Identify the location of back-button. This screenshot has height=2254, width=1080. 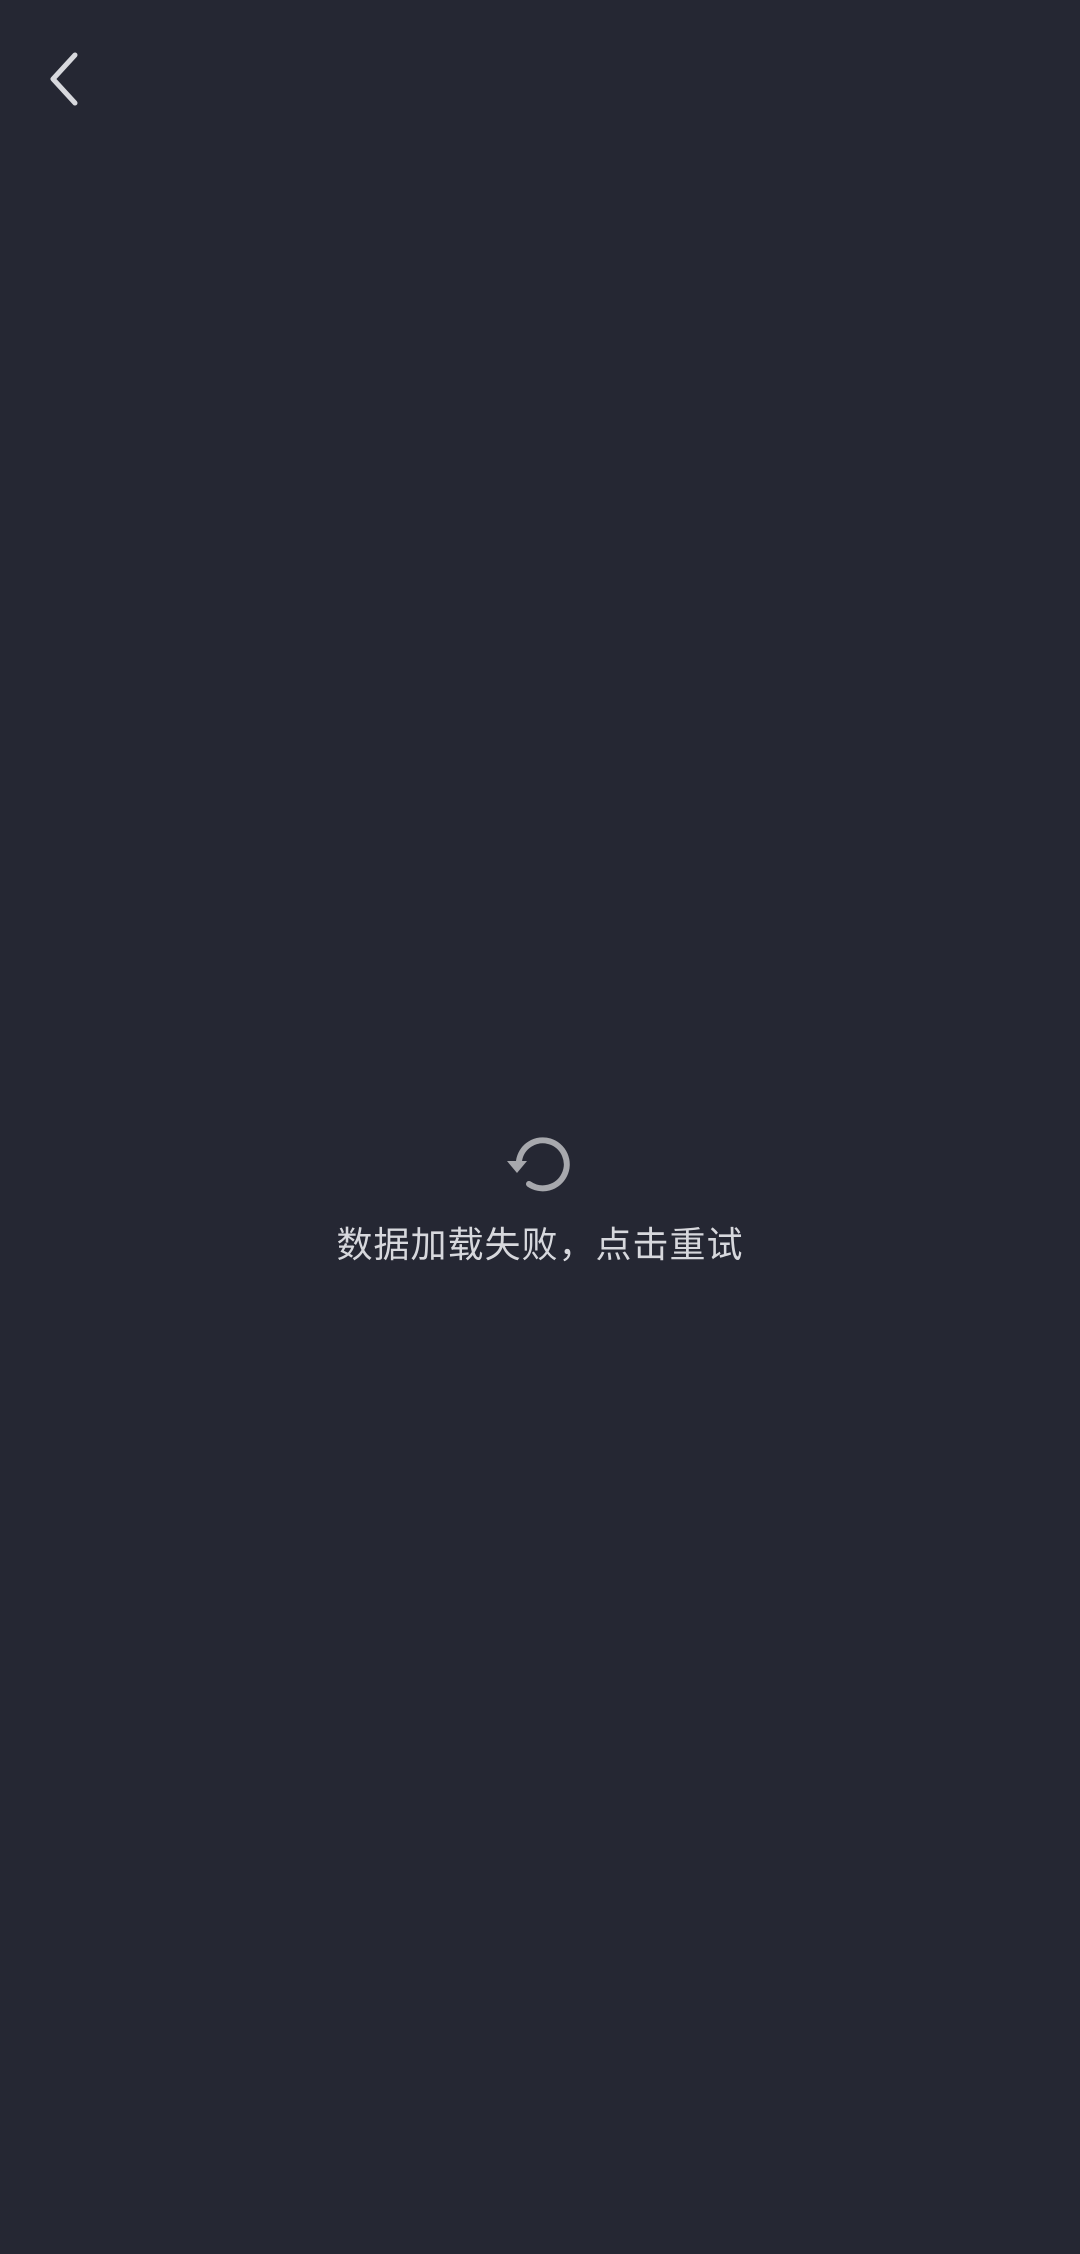
(65, 79).